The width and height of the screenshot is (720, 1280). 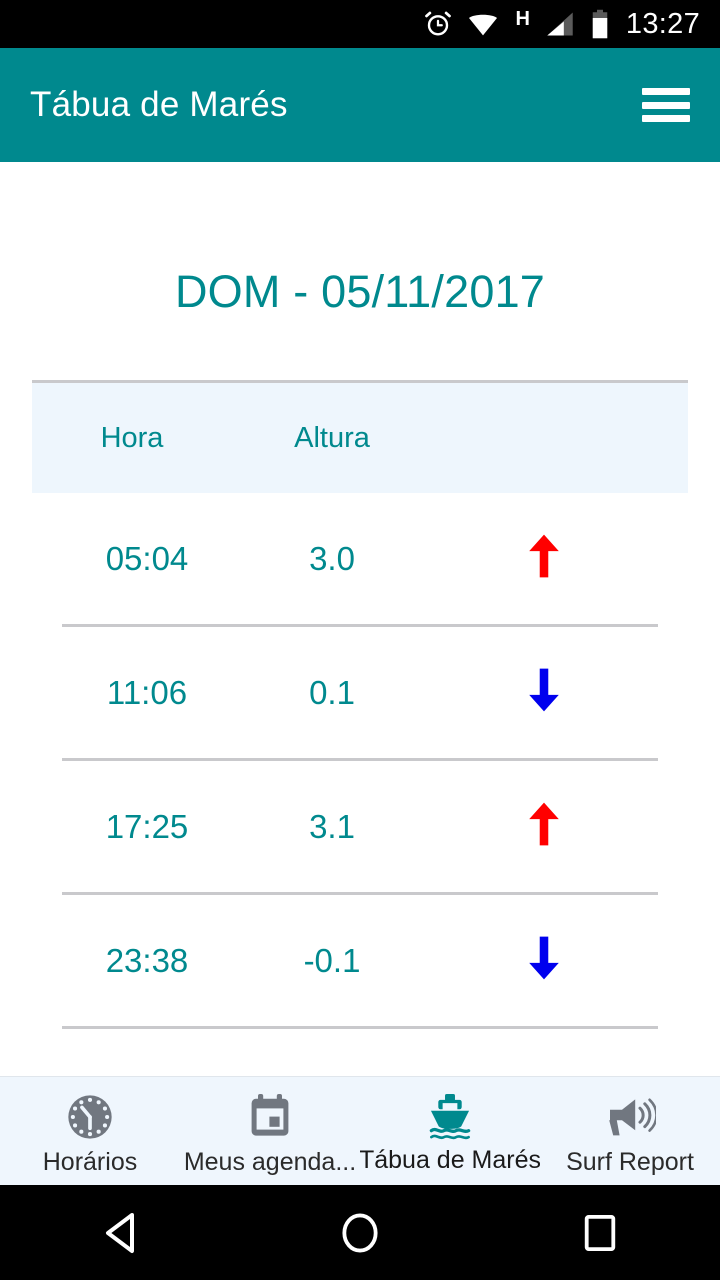 What do you see at coordinates (522, 19) in the screenshot?
I see `network-type-label: H` at bounding box center [522, 19].